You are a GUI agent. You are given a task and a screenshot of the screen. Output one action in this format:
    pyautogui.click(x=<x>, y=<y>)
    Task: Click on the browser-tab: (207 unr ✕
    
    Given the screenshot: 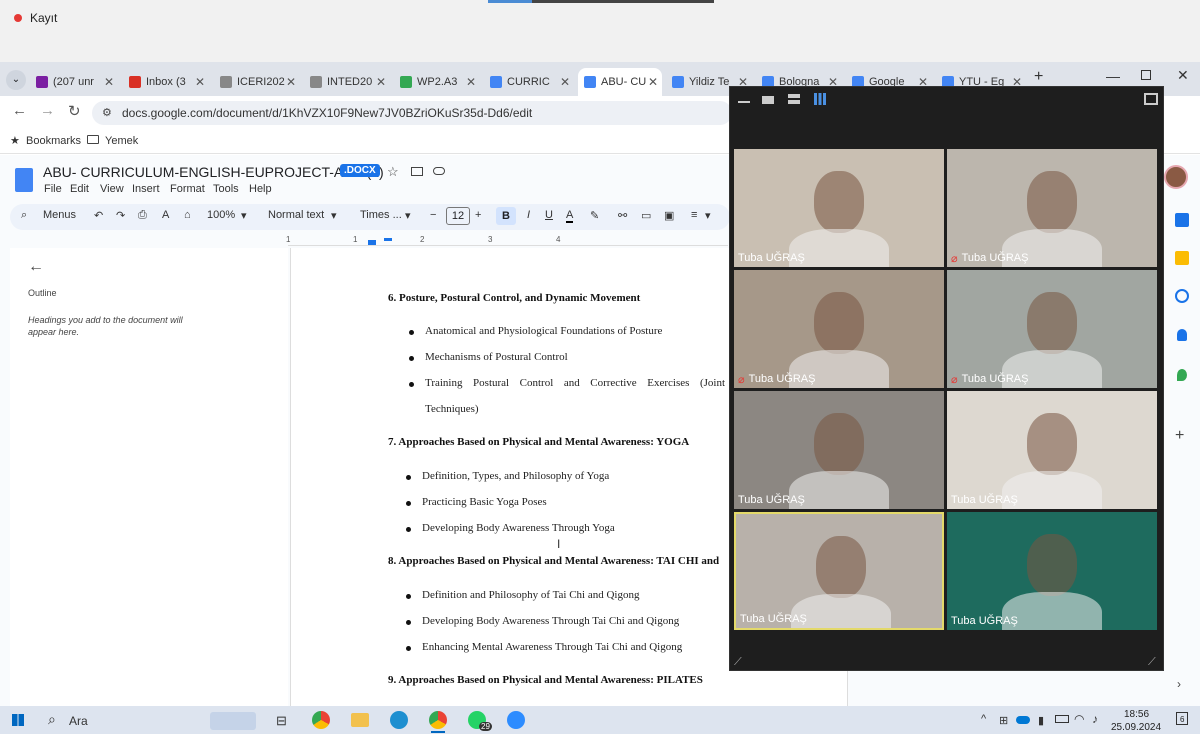 What is the action you would take?
    pyautogui.click(x=74, y=82)
    